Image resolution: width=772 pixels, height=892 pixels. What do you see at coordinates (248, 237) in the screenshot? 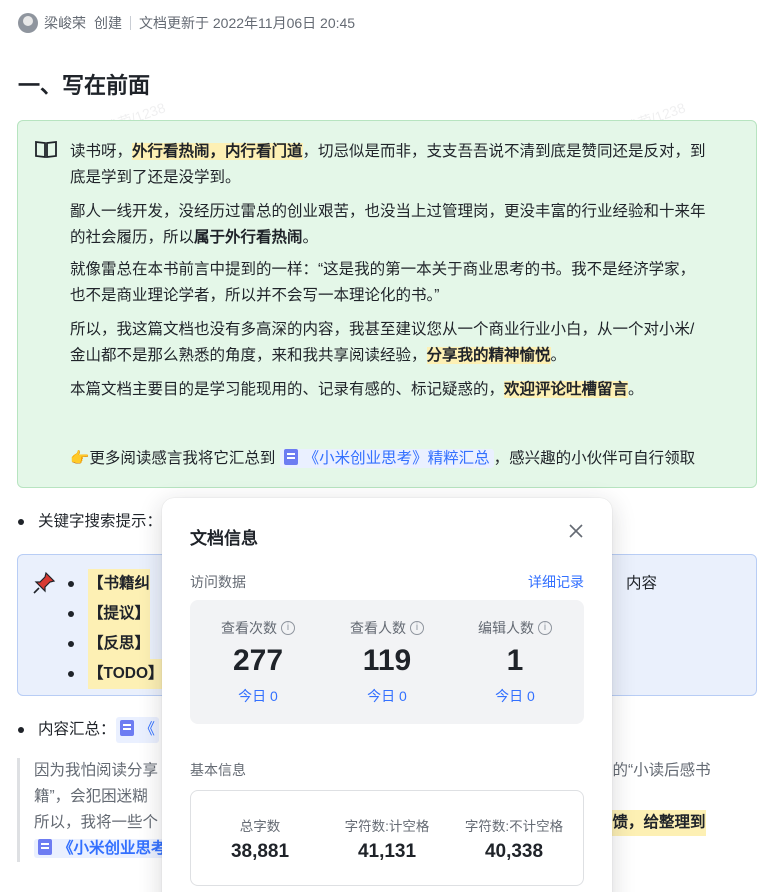
I see `bold-text: 属于外行看热闹` at bounding box center [248, 237].